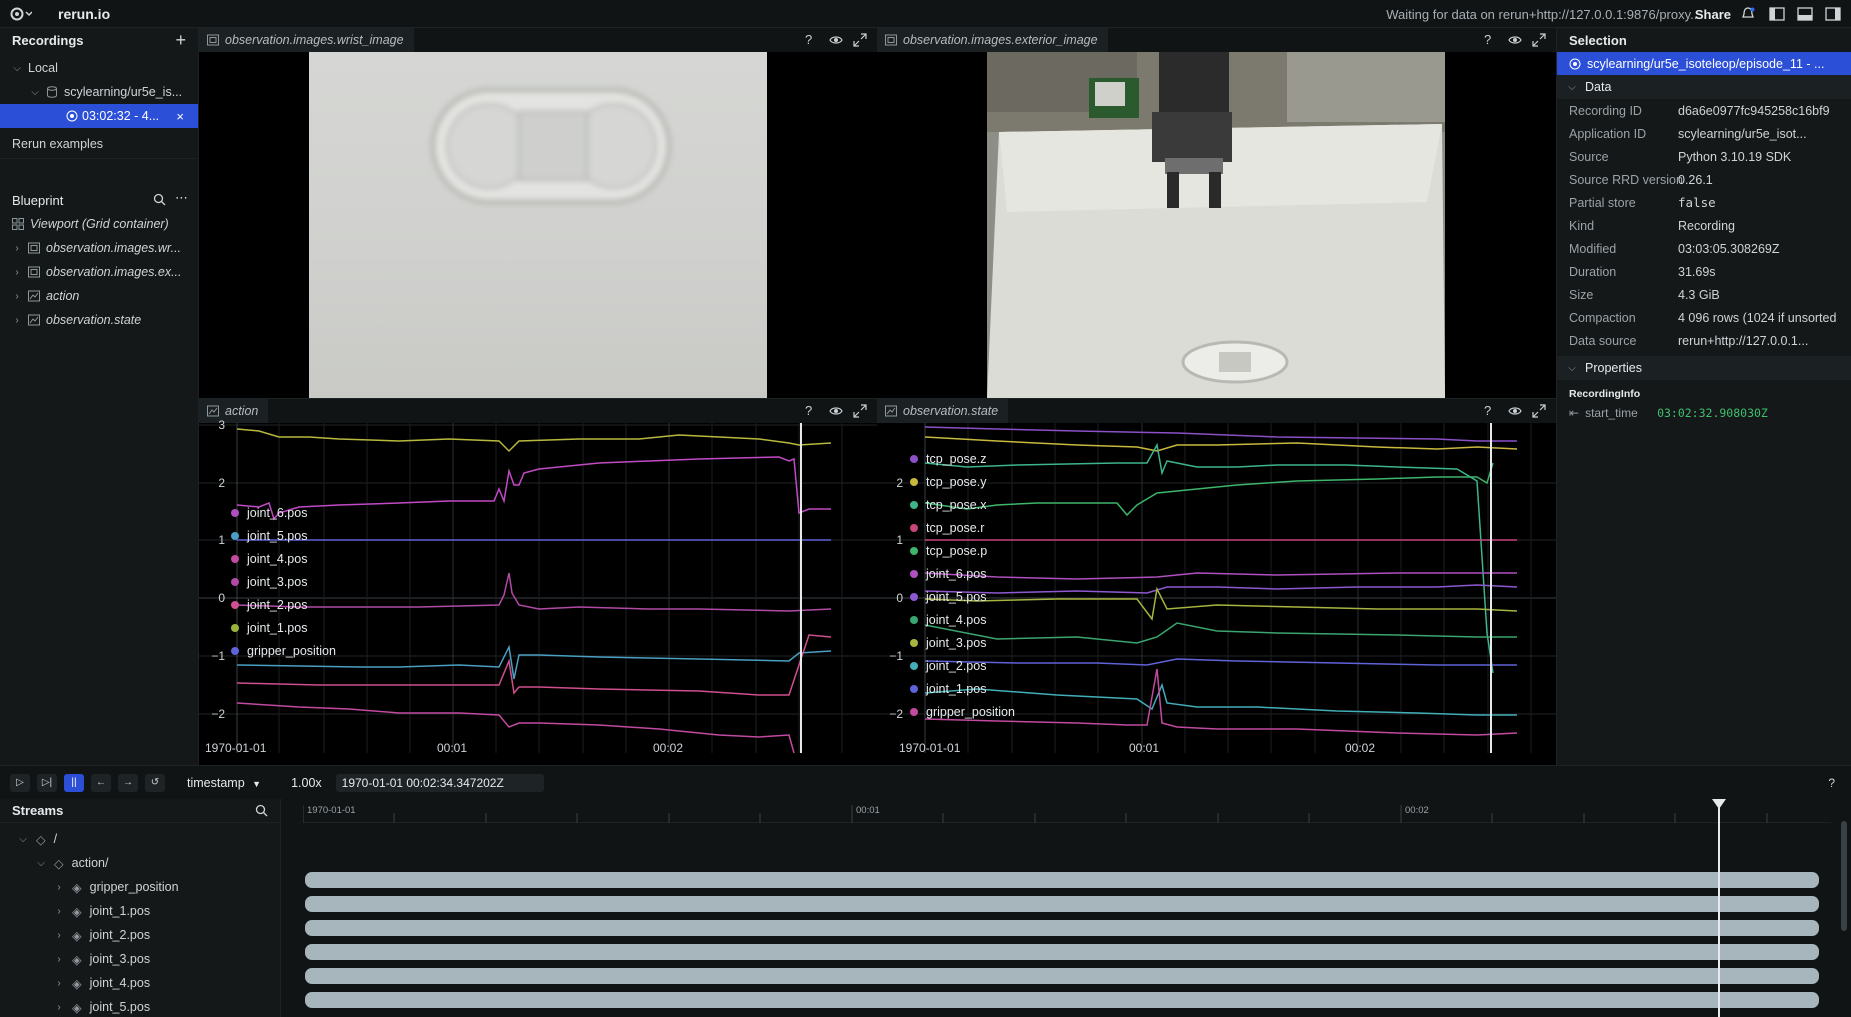  Describe the element at coordinates (1748, 14) in the screenshot. I see `notifications-icon` at that location.